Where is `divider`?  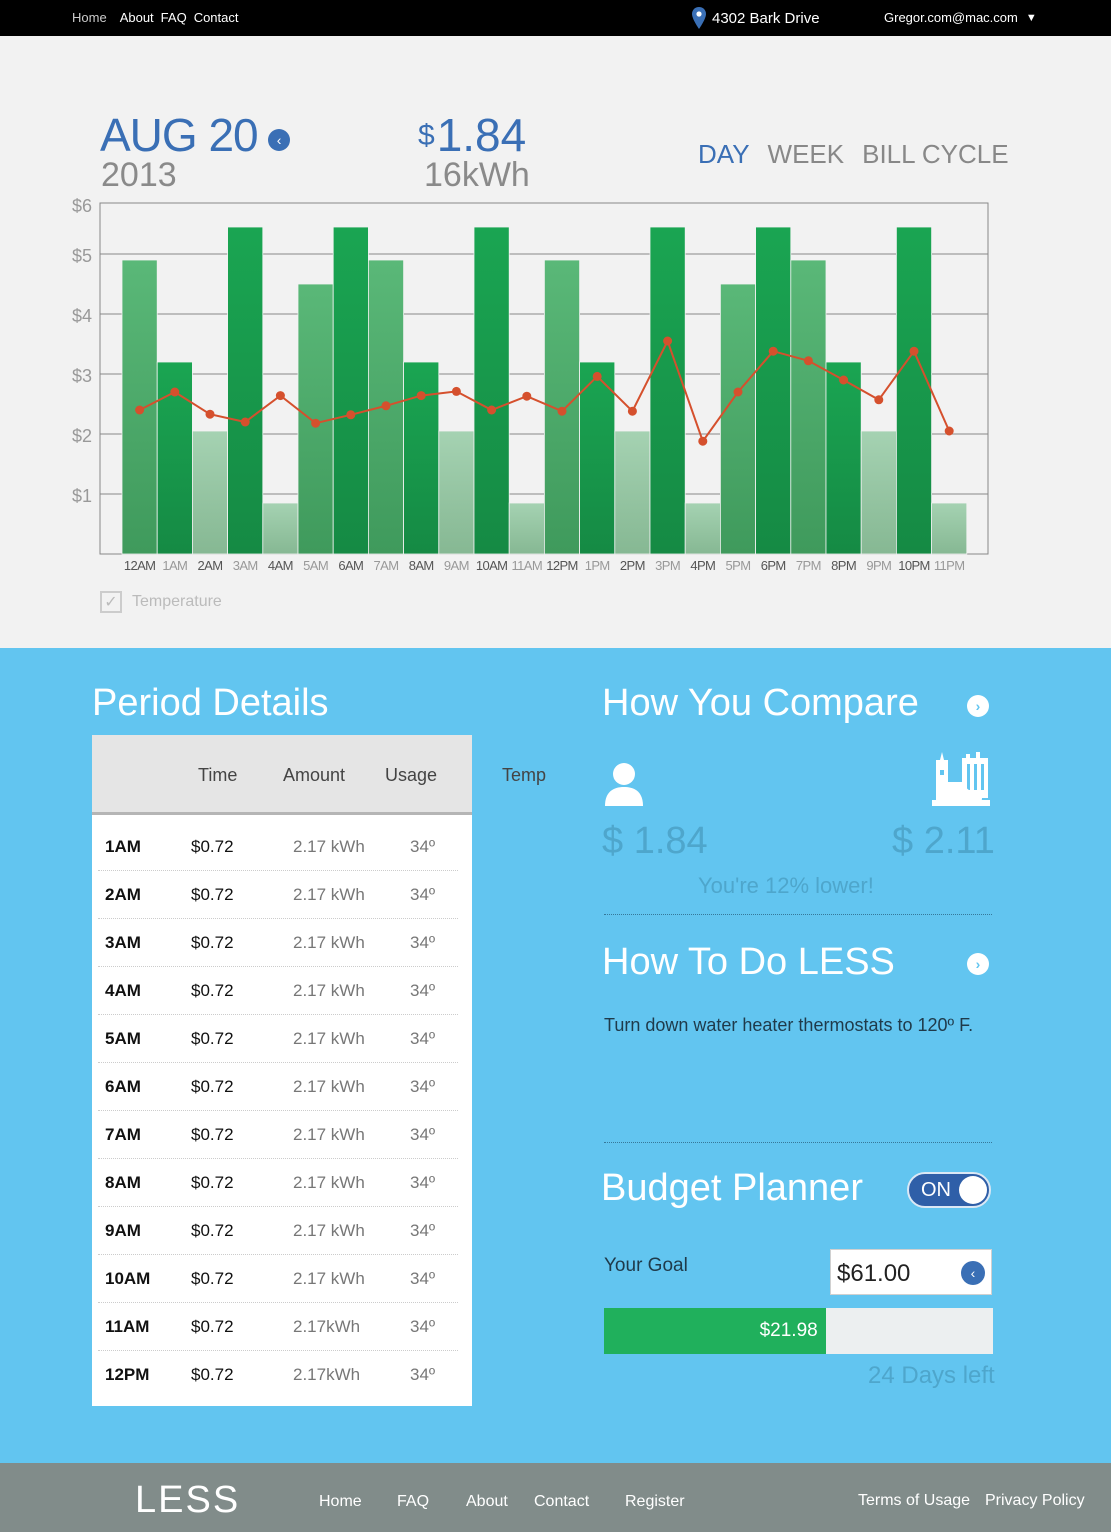 divider is located at coordinates (798, 1142).